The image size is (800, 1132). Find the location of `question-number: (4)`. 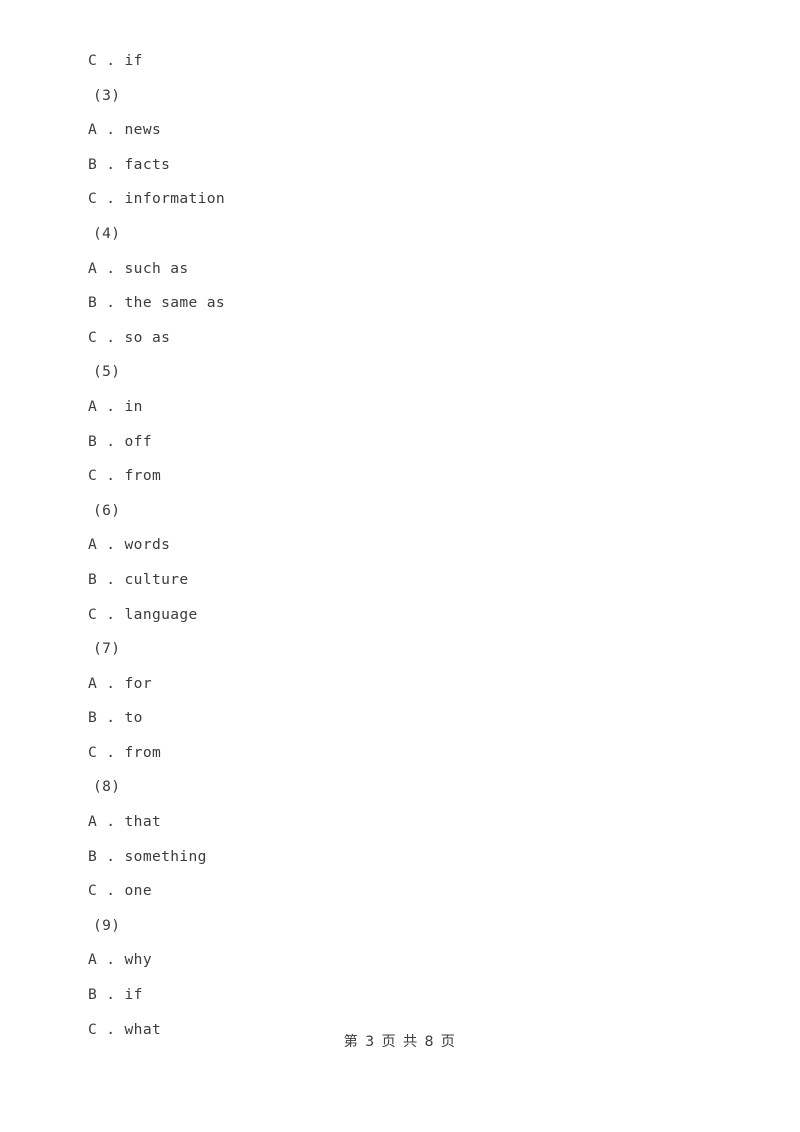

question-number: (4) is located at coordinates (107, 233).